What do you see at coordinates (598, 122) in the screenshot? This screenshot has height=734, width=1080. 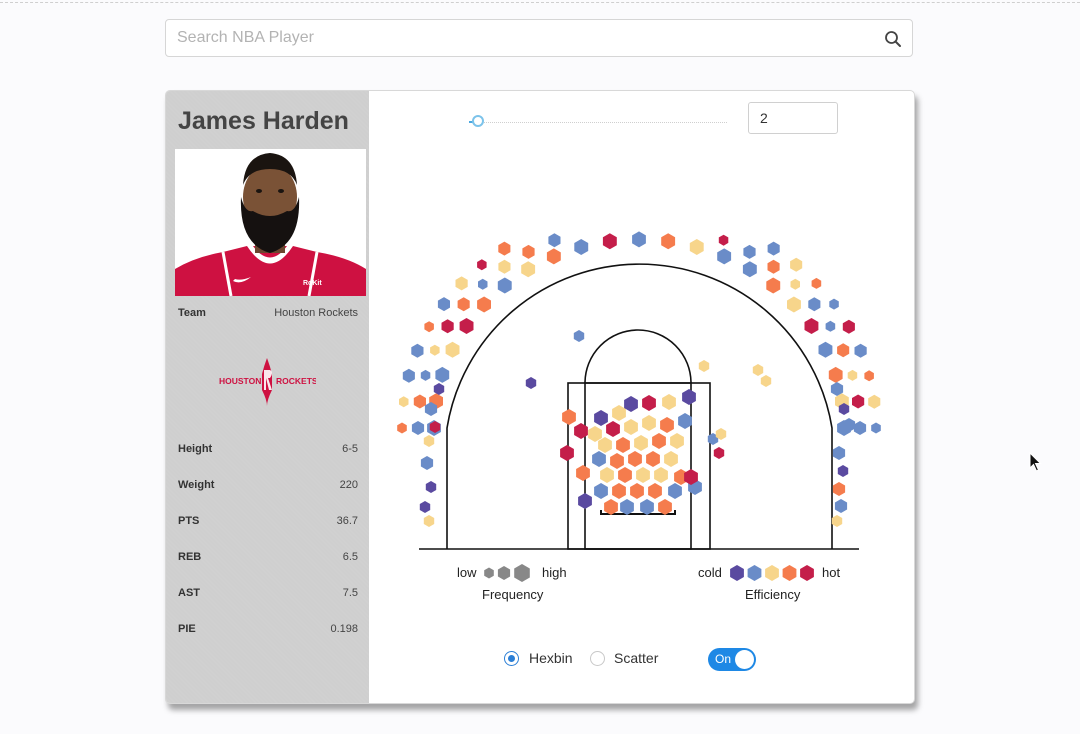 I see `hex-size-slider-track` at bounding box center [598, 122].